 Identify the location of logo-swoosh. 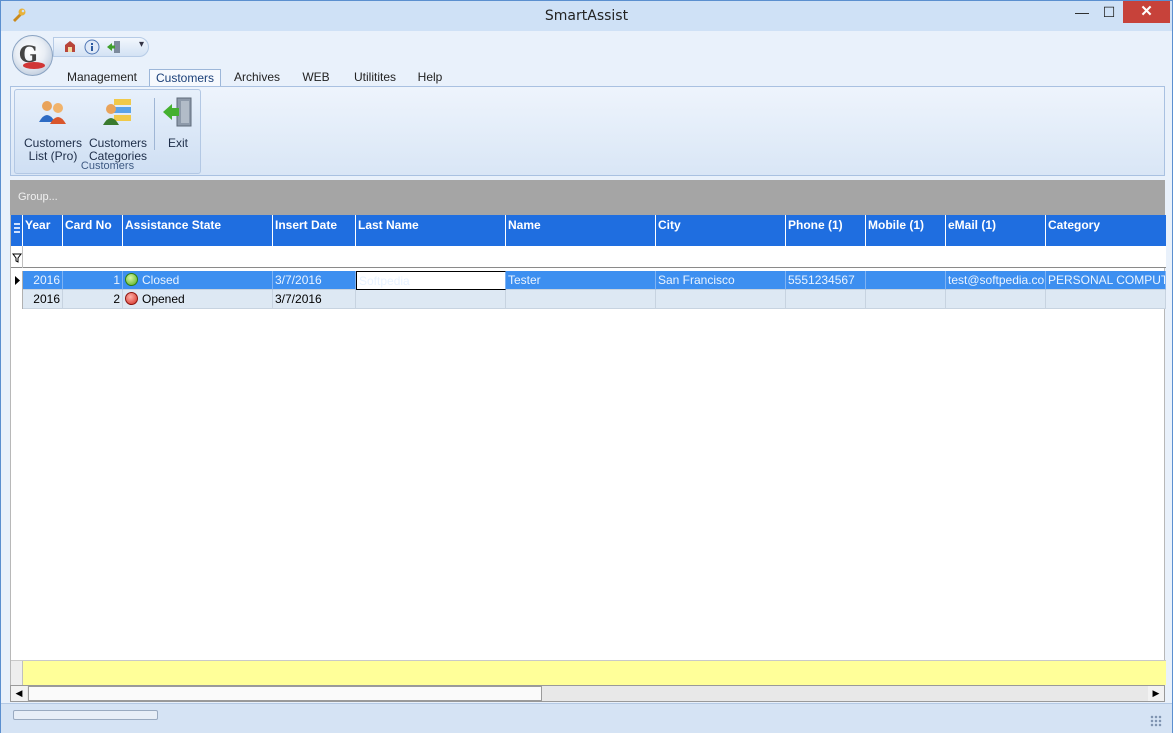
(34, 65).